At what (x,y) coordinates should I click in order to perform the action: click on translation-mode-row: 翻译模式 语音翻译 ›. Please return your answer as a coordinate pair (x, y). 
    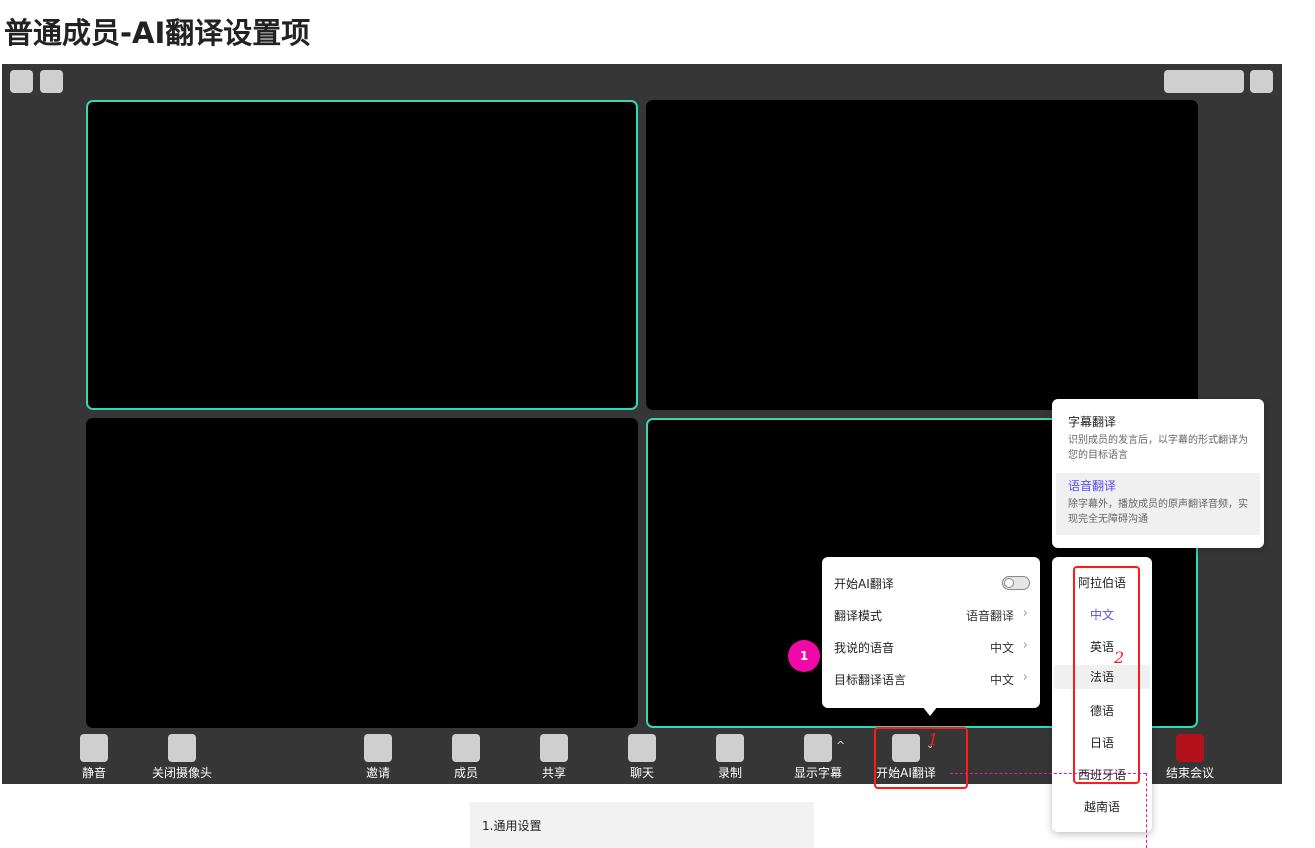
    Looking at the image, I should click on (932, 615).